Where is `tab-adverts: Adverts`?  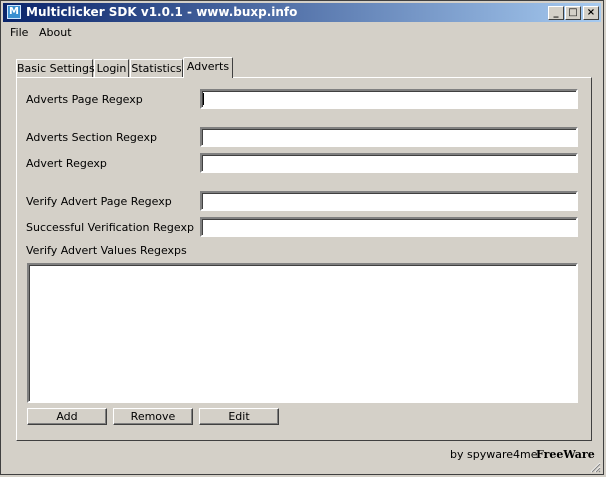
tab-adverts: Adverts is located at coordinates (208, 67).